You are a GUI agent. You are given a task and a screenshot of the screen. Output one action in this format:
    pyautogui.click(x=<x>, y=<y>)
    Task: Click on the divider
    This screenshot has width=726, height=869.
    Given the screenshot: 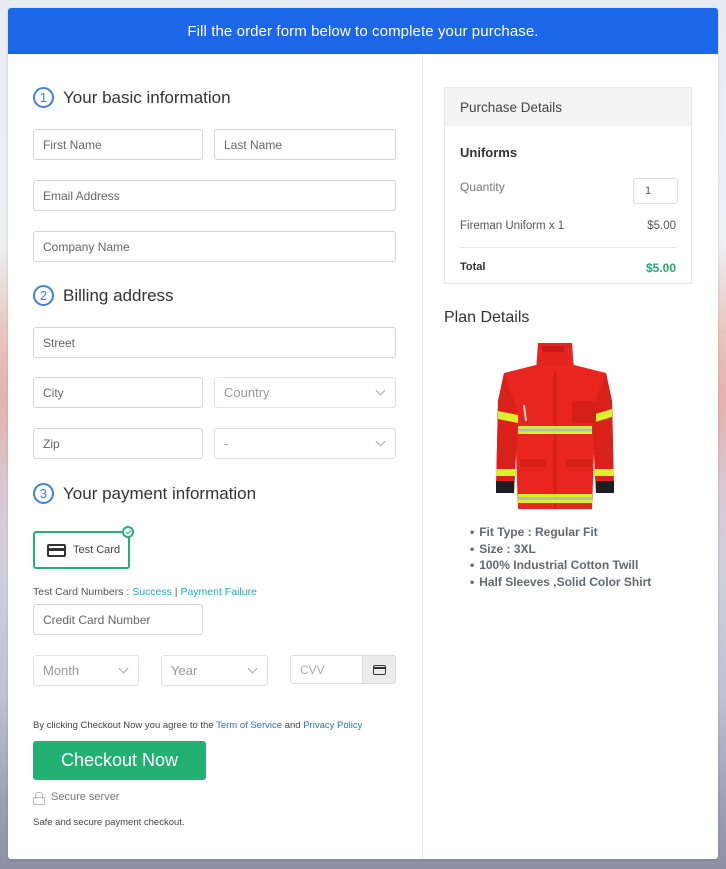 What is the action you would take?
    pyautogui.click(x=568, y=247)
    